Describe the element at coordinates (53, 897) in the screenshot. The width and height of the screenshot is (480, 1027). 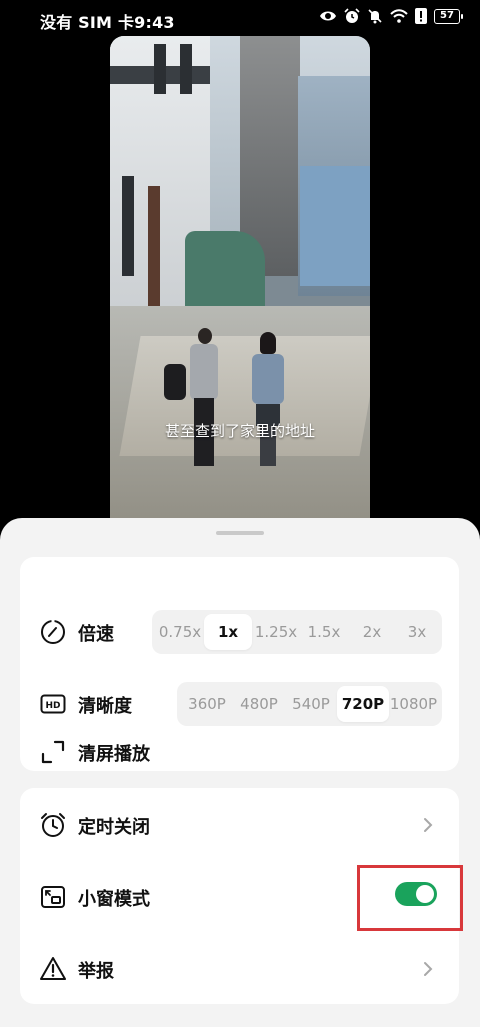
I see `picture-in-picture-icon` at that location.